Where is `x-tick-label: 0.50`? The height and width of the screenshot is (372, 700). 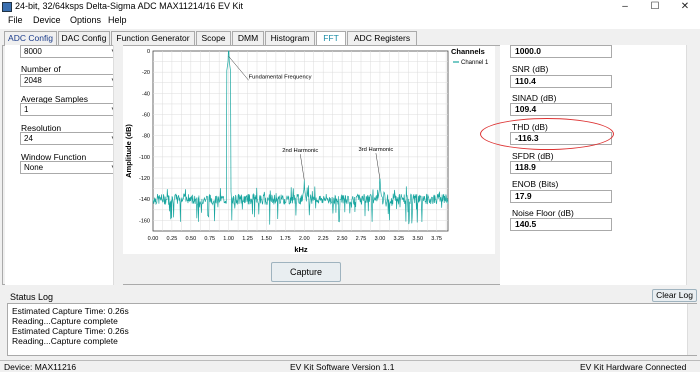
x-tick-label: 0.50 is located at coordinates (190, 239).